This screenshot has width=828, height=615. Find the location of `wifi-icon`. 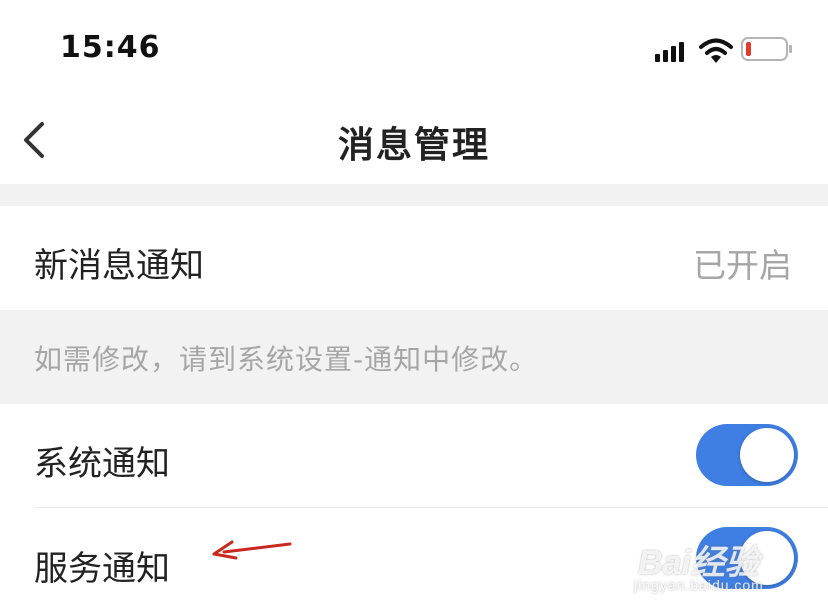

wifi-icon is located at coordinates (716, 50).